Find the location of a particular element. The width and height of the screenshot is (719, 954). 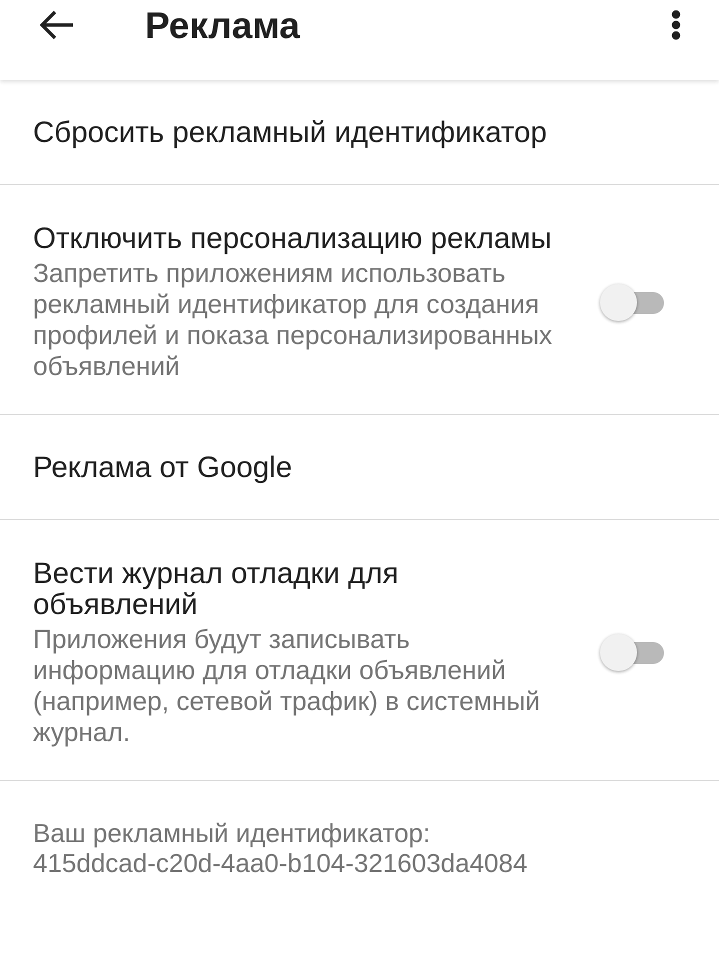

list-item: Реклама от Google is located at coordinates (359, 467).